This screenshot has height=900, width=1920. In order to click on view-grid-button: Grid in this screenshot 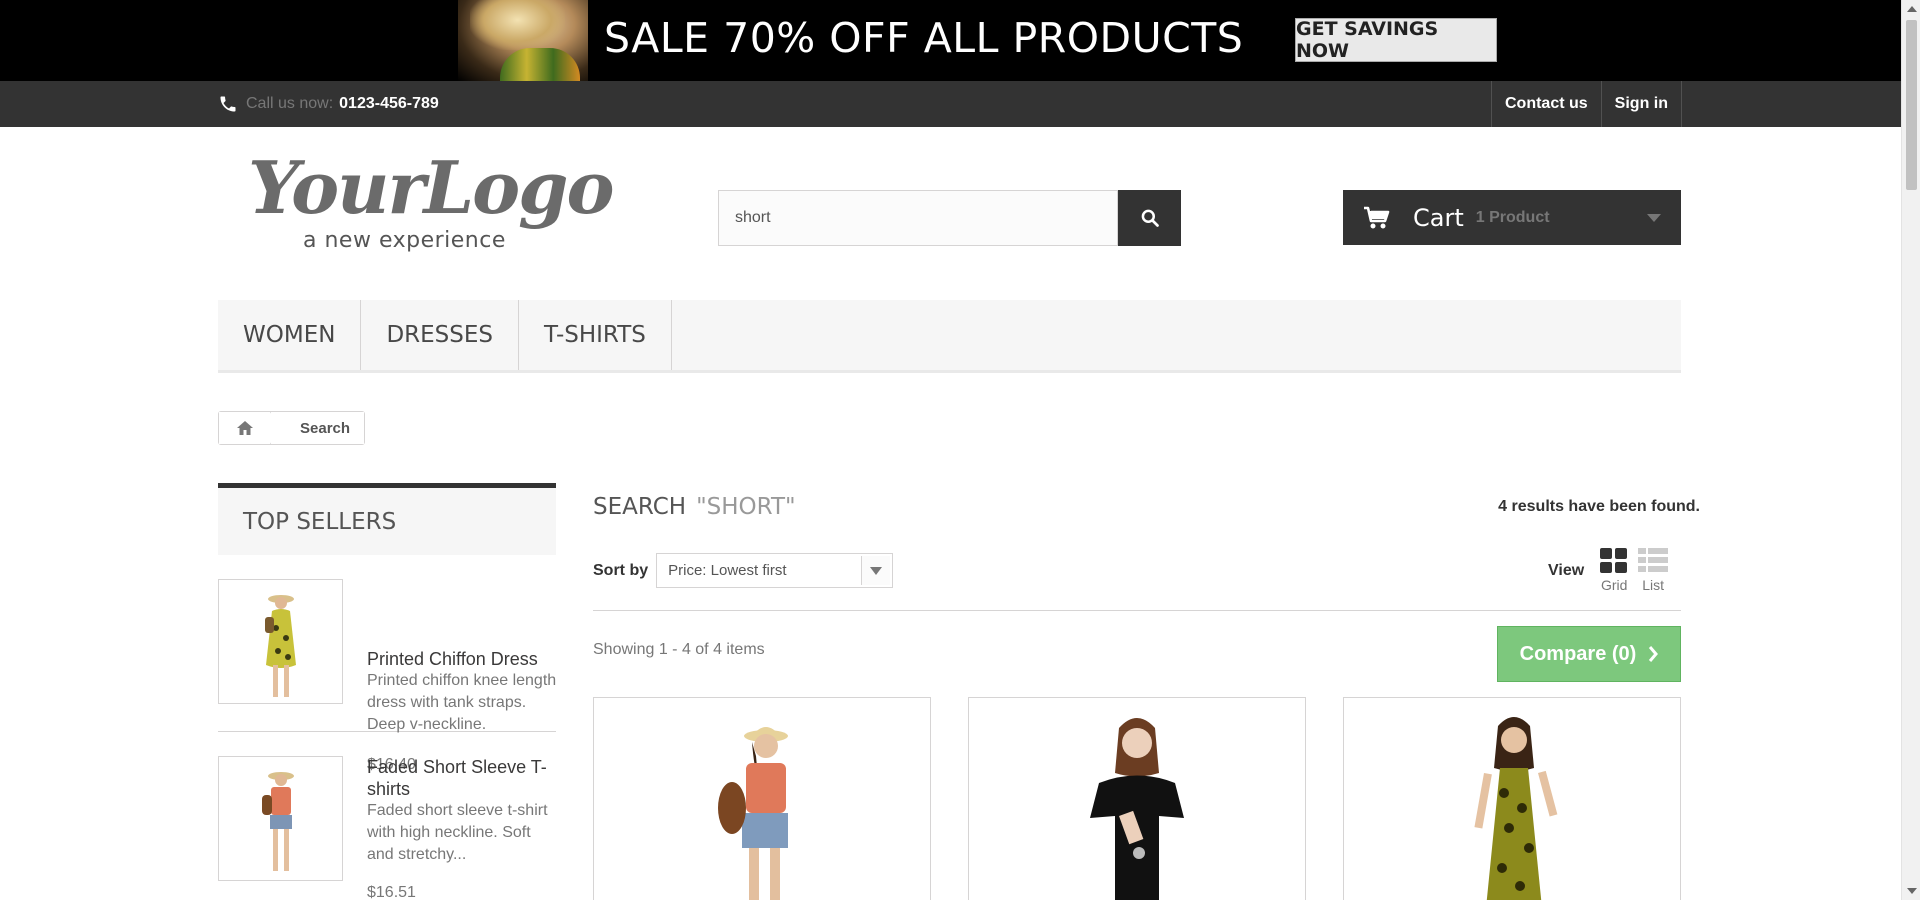, I will do `click(1614, 570)`.